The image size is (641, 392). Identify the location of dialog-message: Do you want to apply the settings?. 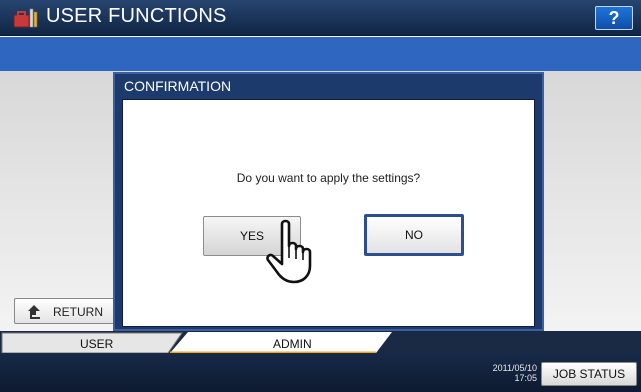
(328, 178).